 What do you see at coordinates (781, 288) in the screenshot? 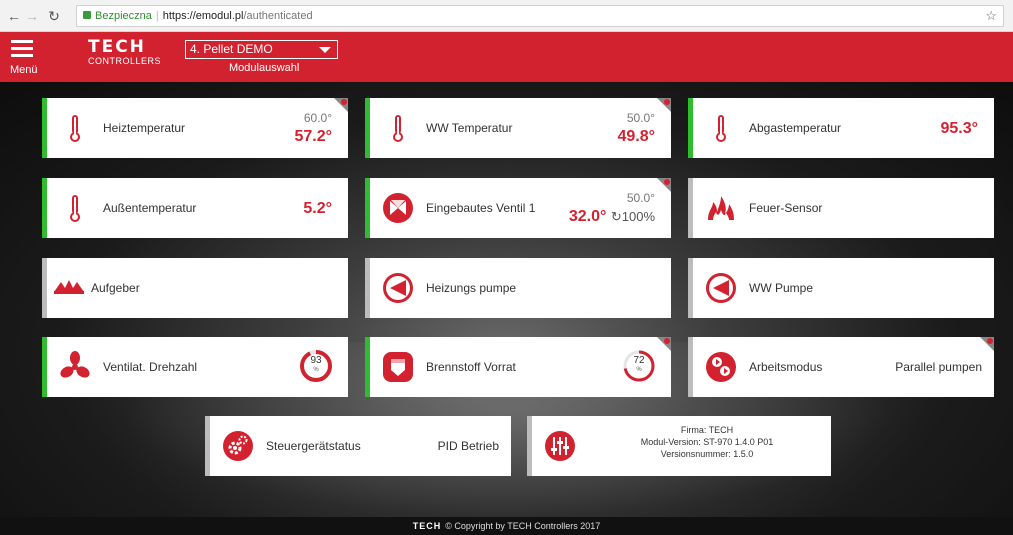
I see `tile-label: WW Pumpe` at bounding box center [781, 288].